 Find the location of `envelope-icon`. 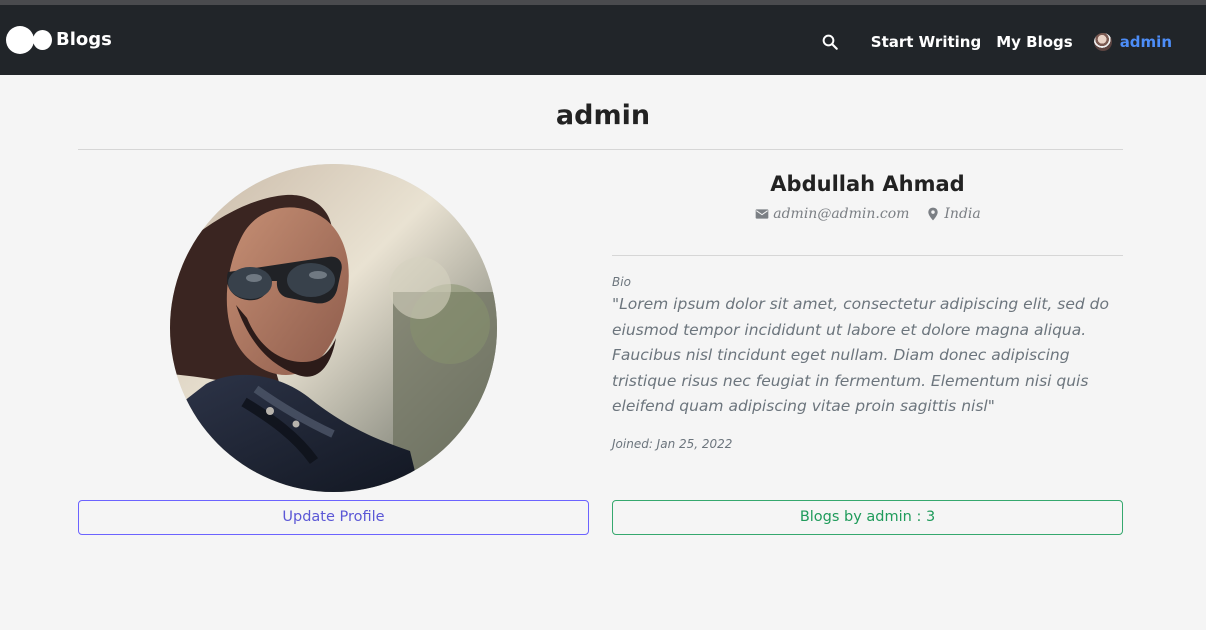

envelope-icon is located at coordinates (762, 214).